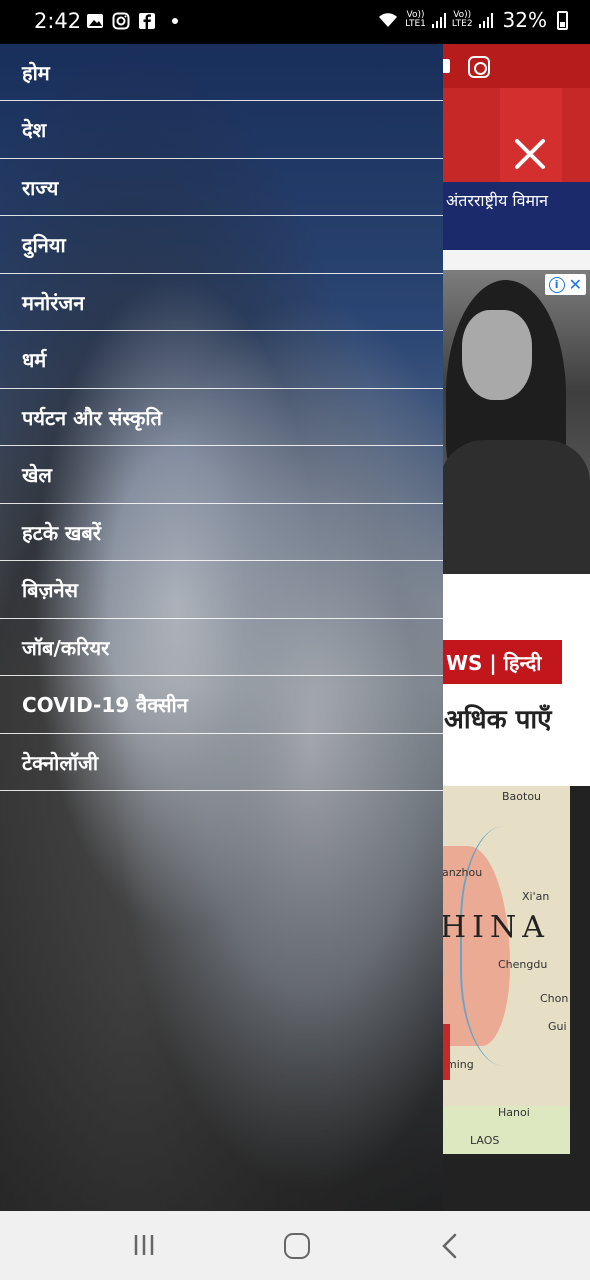  What do you see at coordinates (221, 647) in the screenshot?
I see `menu-item-job-career: जॉब/करियर` at bounding box center [221, 647].